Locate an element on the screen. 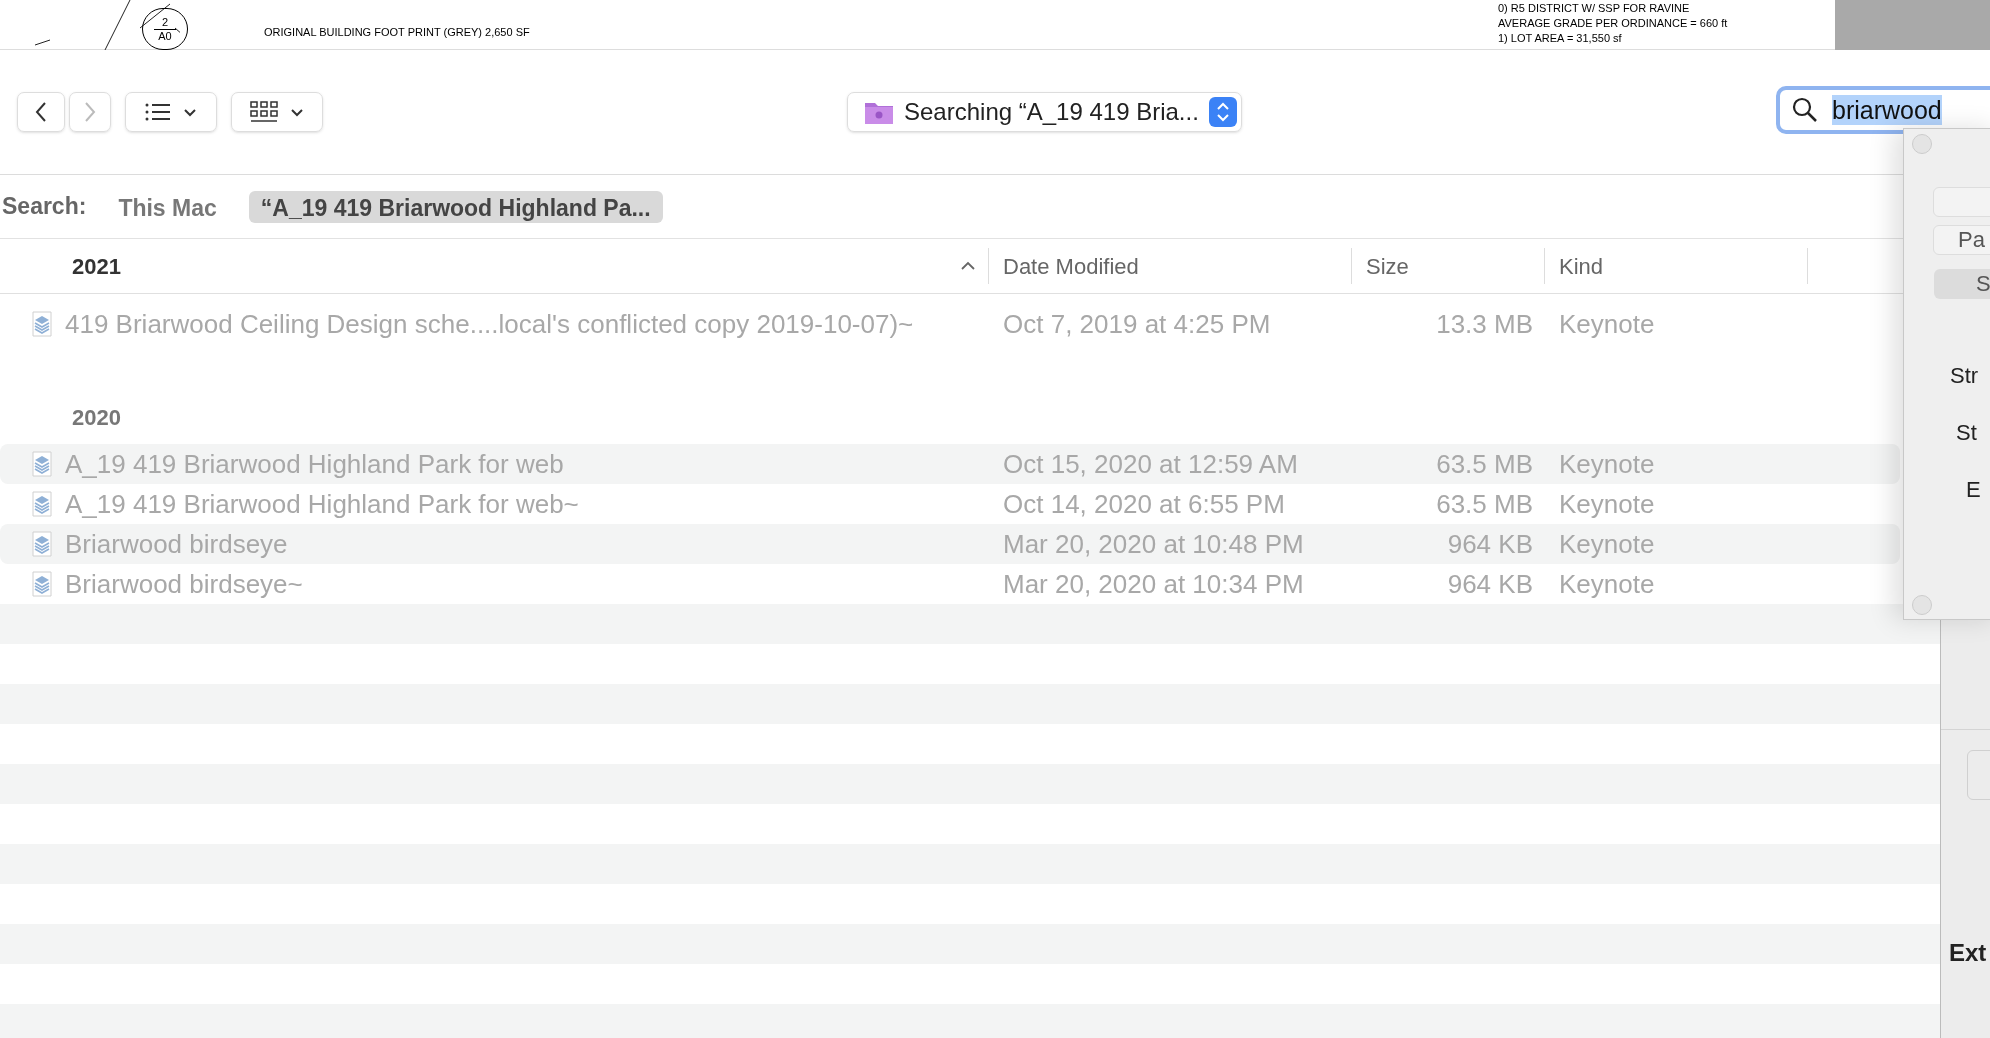 This screenshot has height=1038, width=1990. list-view-button is located at coordinates (171, 112).